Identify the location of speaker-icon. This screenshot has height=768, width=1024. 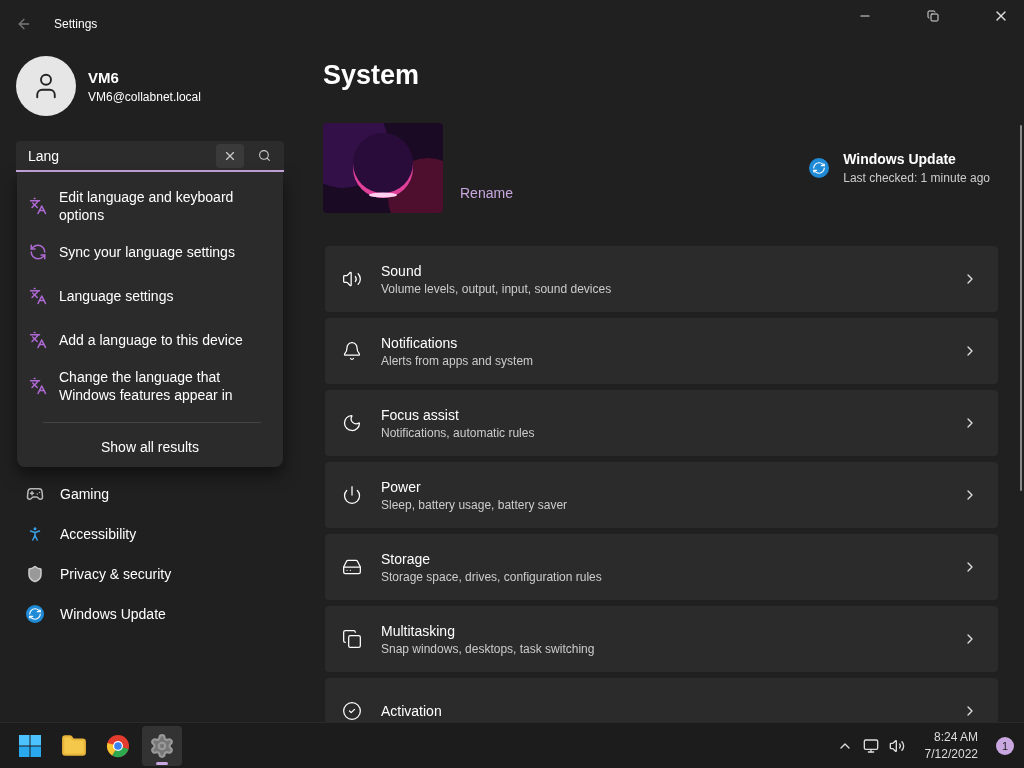
(352, 279).